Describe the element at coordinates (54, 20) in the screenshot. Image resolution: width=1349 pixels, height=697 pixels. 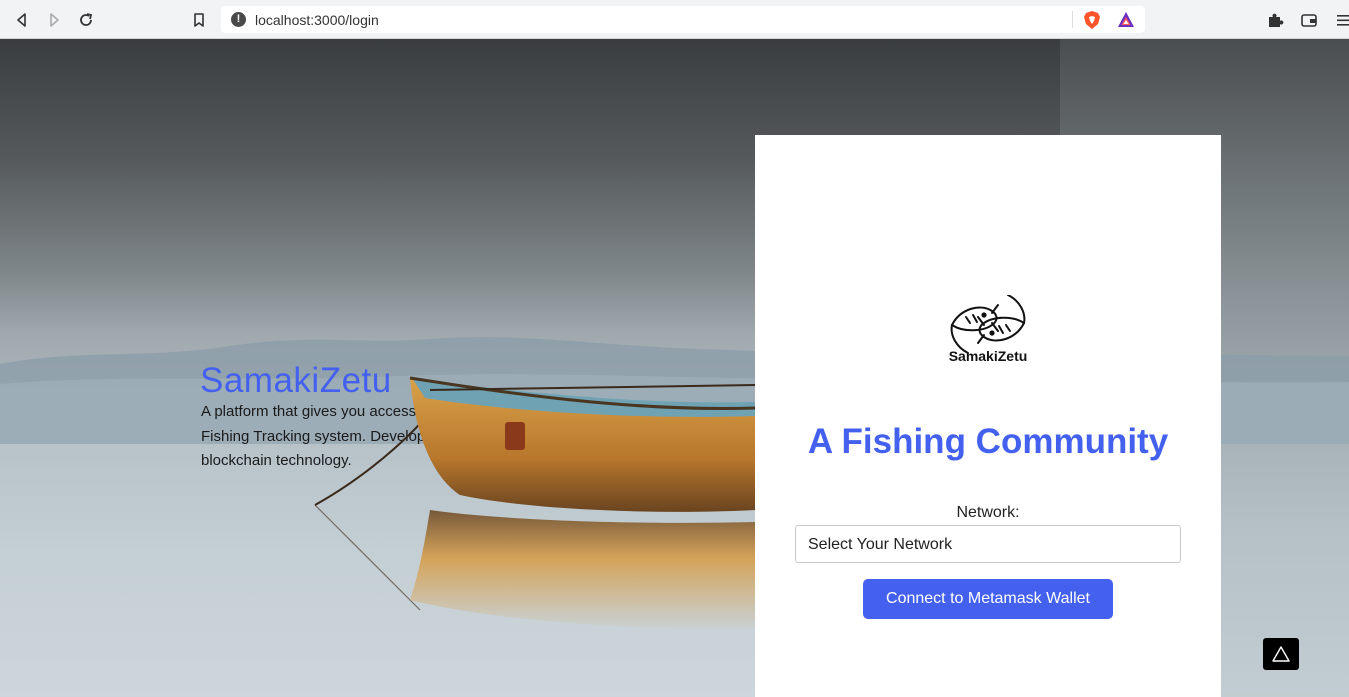
I see `forward-icon` at that location.